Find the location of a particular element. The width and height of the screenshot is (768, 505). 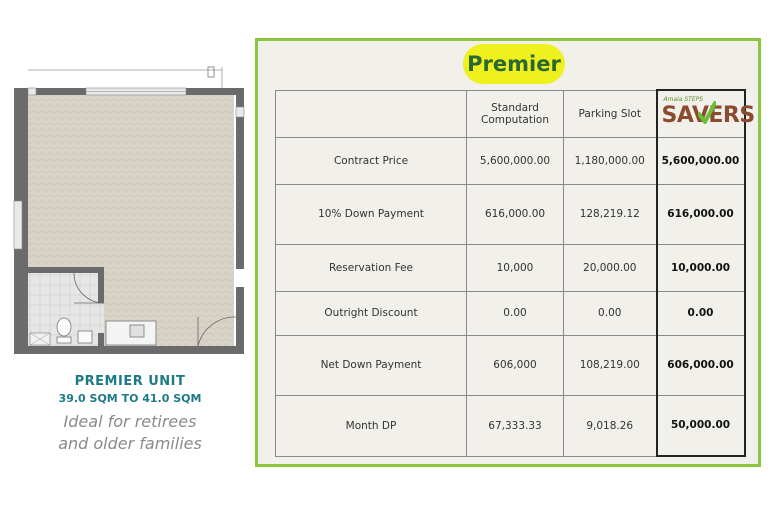

row-parking: 9,018.26 is located at coordinates (610, 425).